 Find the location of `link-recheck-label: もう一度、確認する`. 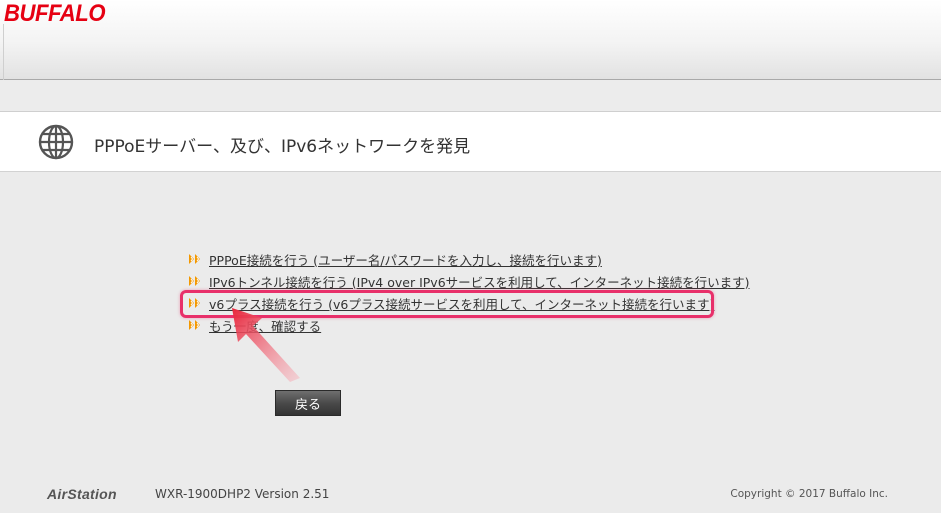

link-recheck-label: もう一度、確認する is located at coordinates (265, 325).